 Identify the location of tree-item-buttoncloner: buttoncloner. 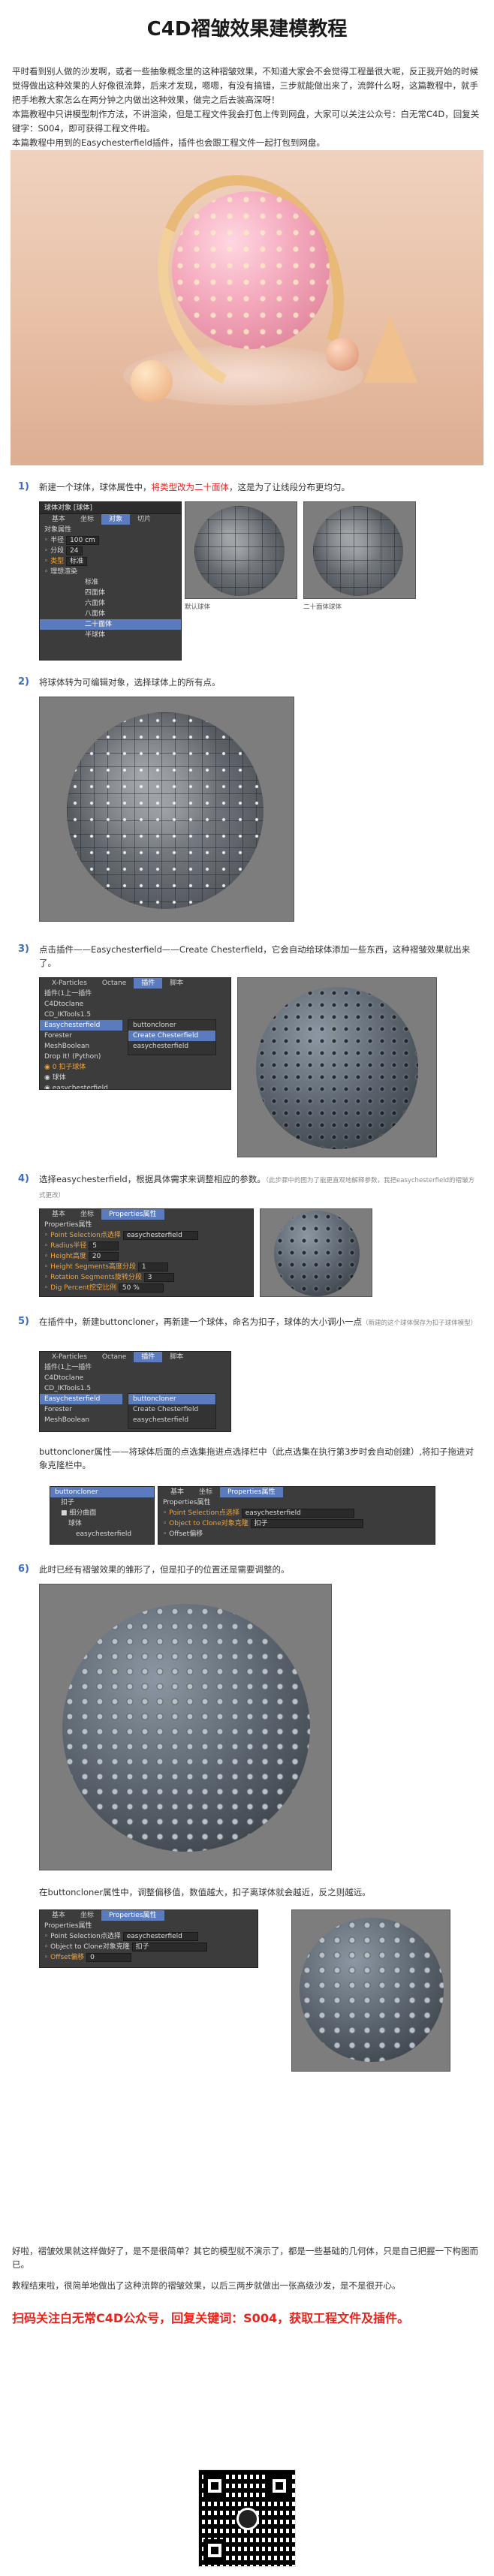
(102, 1492).